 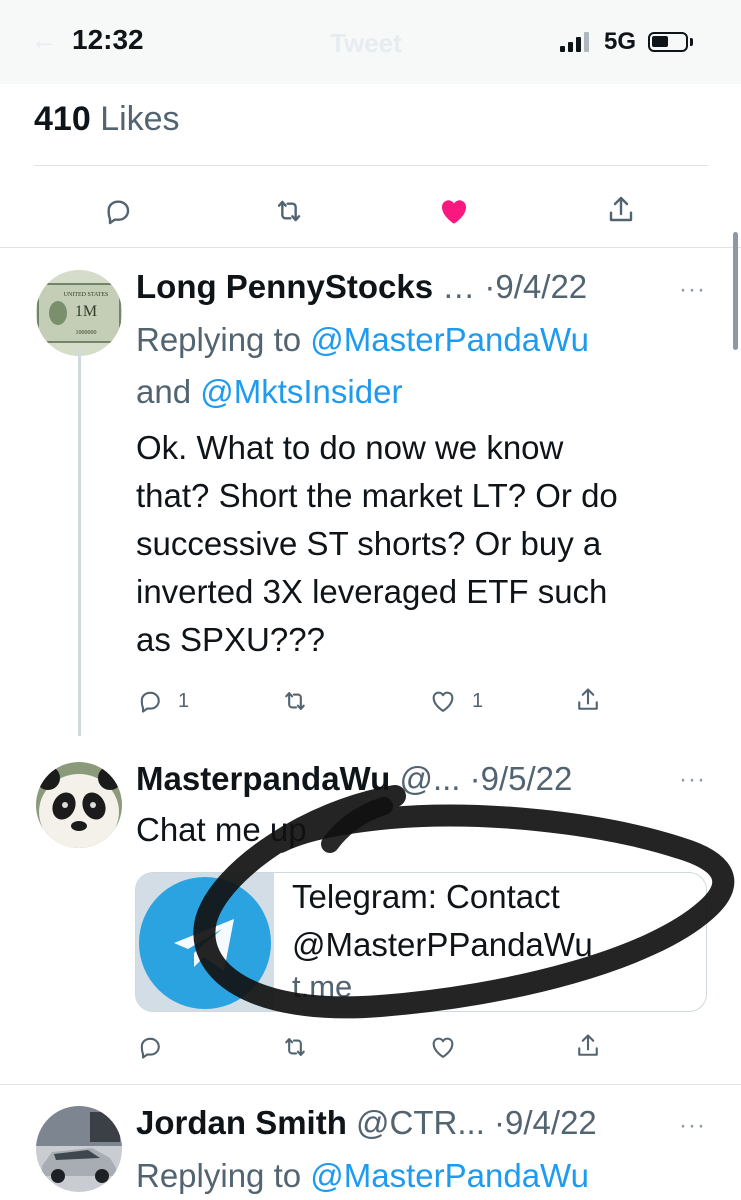 What do you see at coordinates (241, 1122) in the screenshot?
I see `author-name: Jordan Smith` at bounding box center [241, 1122].